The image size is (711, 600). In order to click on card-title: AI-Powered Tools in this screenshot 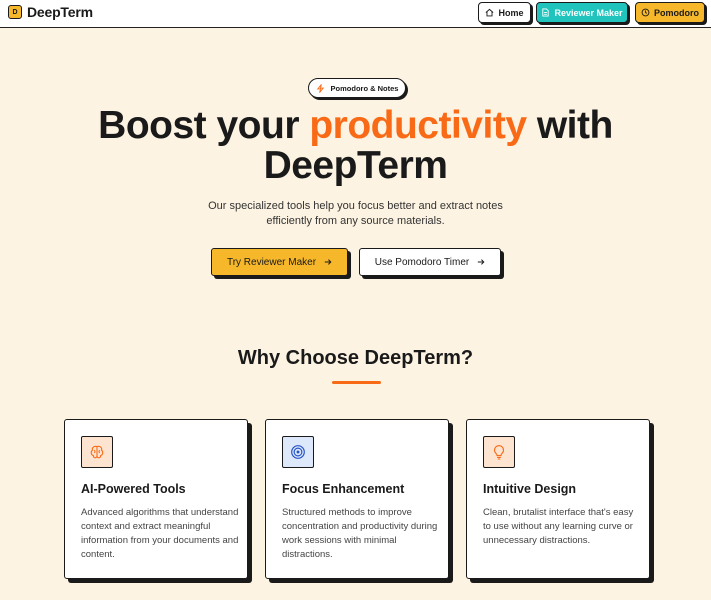, I will do `click(133, 489)`.